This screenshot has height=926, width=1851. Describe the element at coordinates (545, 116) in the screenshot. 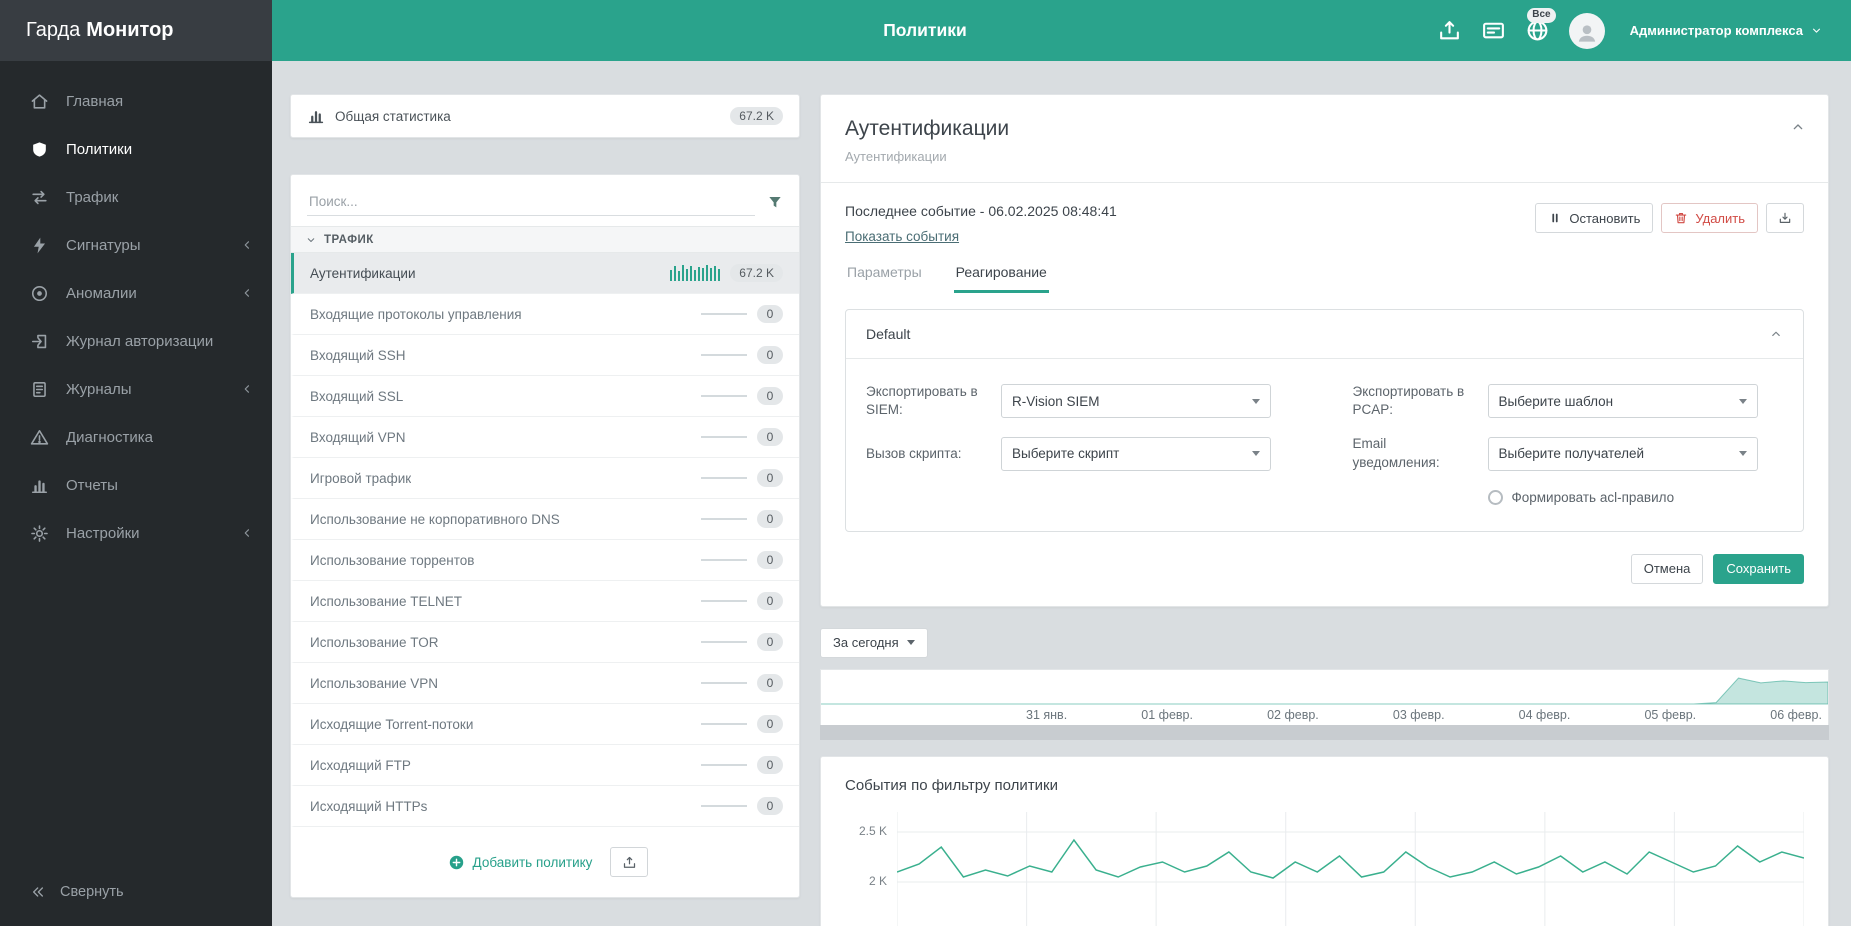

I see `overall-stats-card: Общая статистика 67.2 K` at that location.